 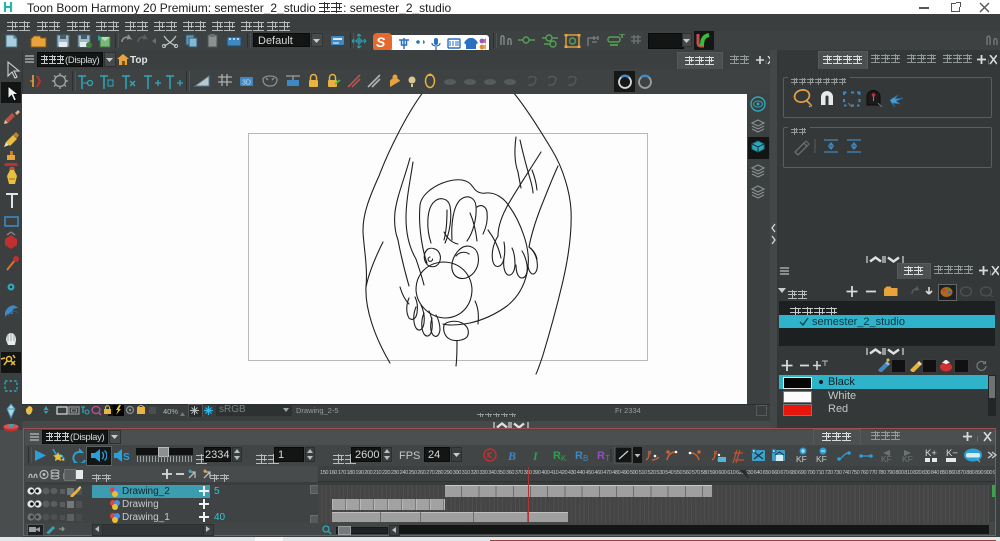 I want to click on svg-text: T, so click(x=607, y=458).